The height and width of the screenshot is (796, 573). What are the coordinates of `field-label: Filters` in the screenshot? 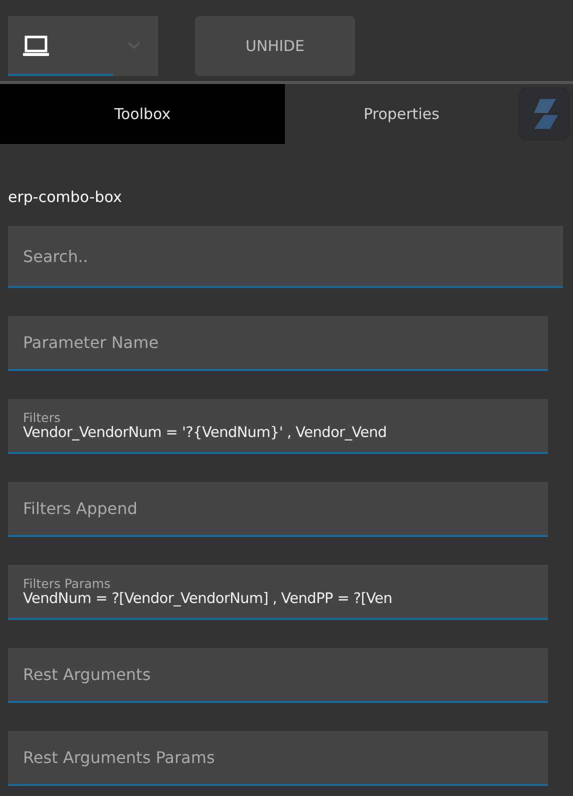 It's located at (42, 417).